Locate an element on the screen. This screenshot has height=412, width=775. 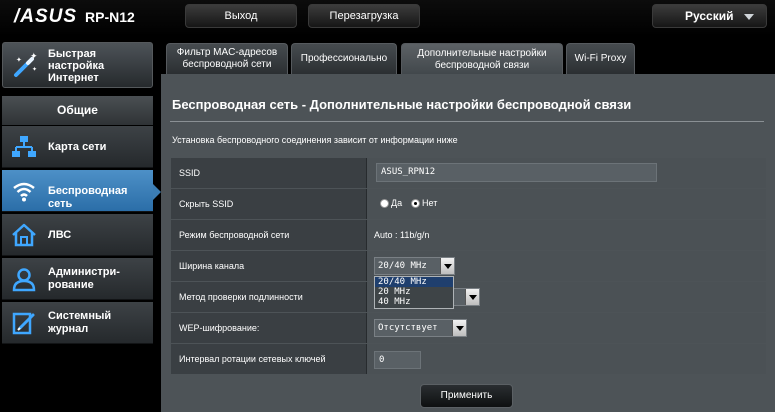
general-section-title: Общие is located at coordinates (77, 110).